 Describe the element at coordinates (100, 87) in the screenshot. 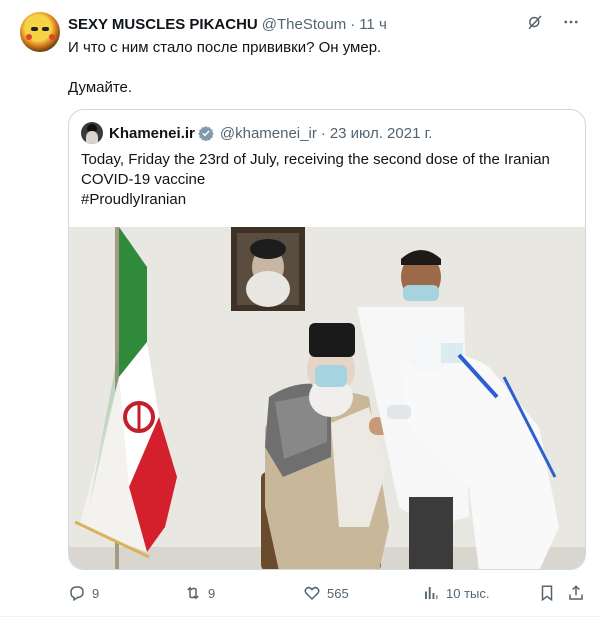

I see `tweet-text-line: Думайте.` at that location.